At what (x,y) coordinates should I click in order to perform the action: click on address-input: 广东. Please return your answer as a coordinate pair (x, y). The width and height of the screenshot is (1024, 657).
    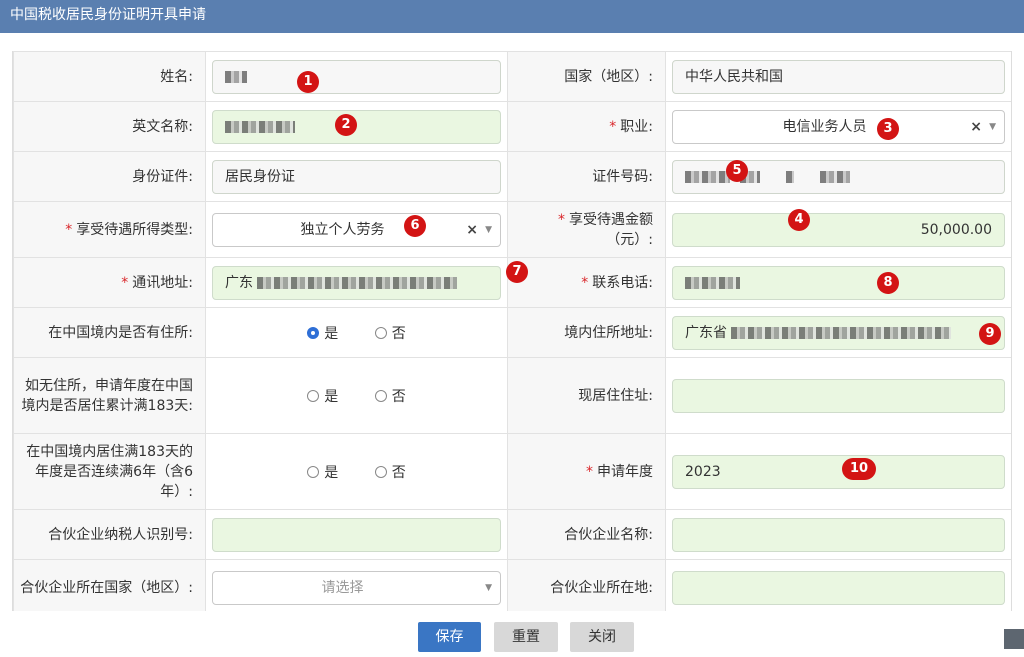
    Looking at the image, I should click on (356, 282).